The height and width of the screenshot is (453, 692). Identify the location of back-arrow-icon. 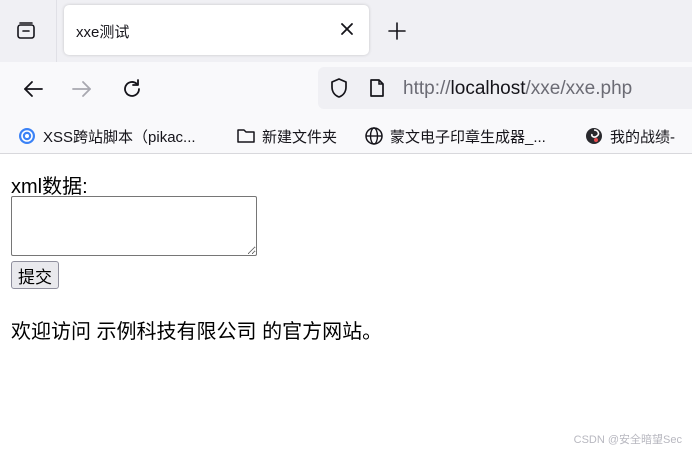
(33, 89).